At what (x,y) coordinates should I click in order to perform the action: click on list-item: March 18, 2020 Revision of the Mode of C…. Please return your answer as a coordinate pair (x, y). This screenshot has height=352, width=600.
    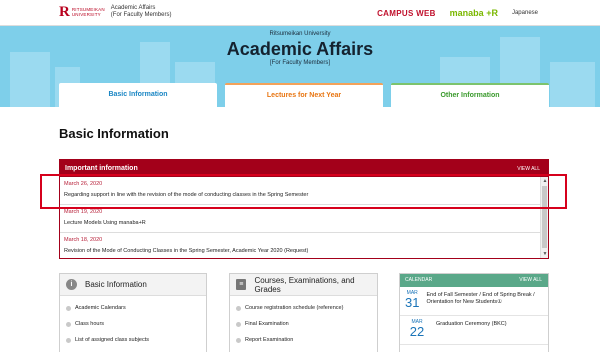
    Looking at the image, I should click on (300, 245).